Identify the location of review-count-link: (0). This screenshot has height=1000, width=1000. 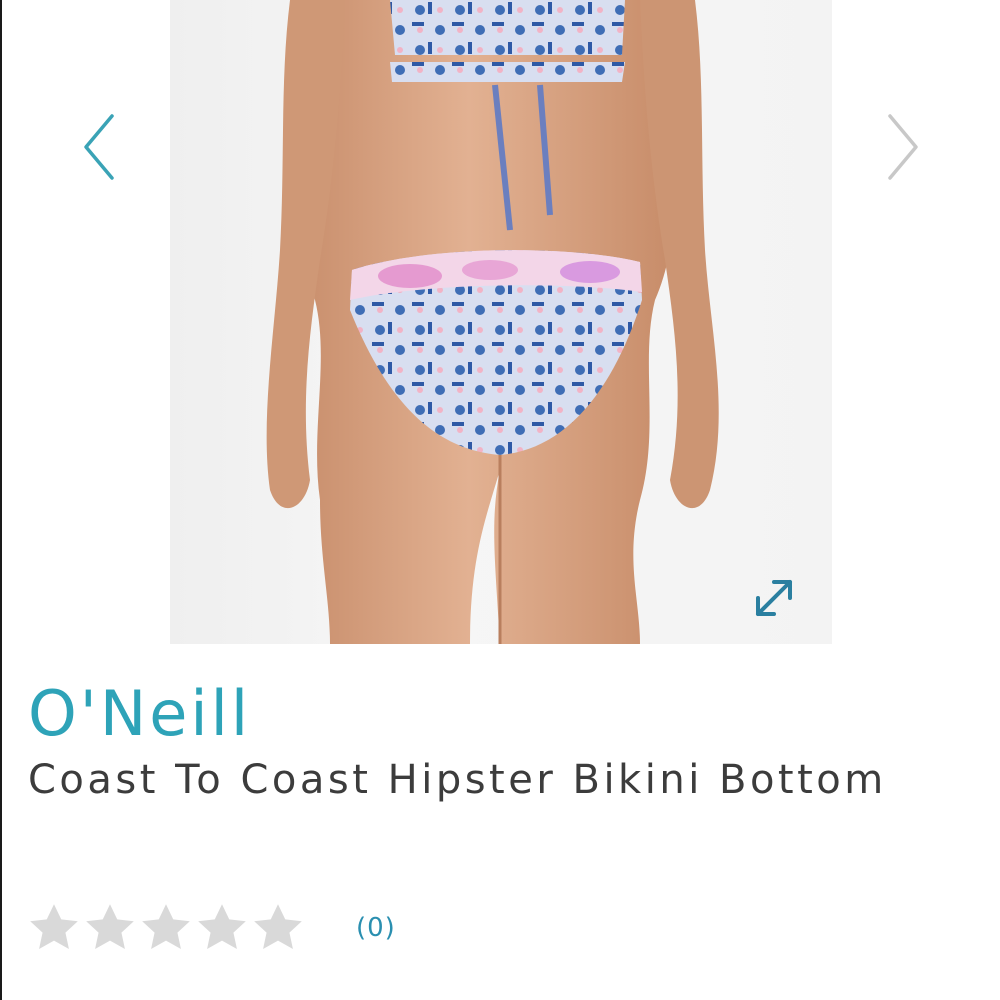
(376, 928).